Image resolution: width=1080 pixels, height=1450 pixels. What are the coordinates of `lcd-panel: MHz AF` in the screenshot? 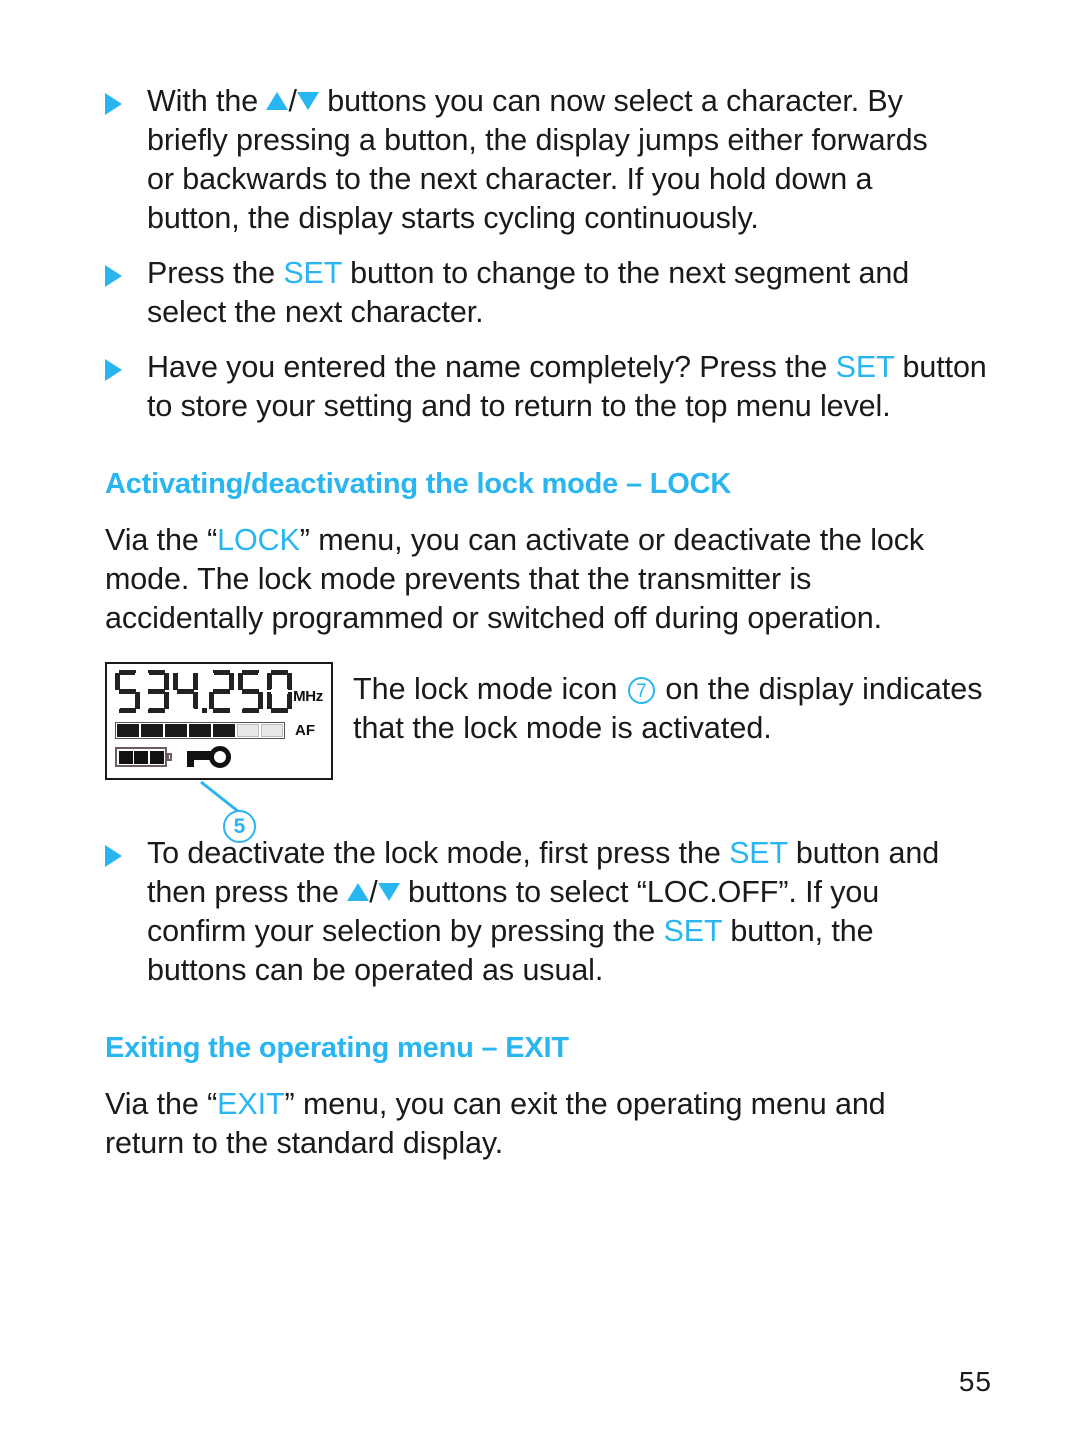 It's located at (219, 721).